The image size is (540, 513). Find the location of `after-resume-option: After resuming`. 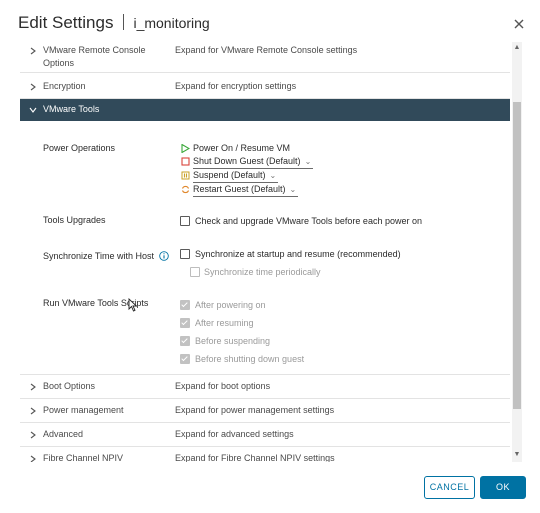

after-resume-option: After resuming is located at coordinates (224, 323).